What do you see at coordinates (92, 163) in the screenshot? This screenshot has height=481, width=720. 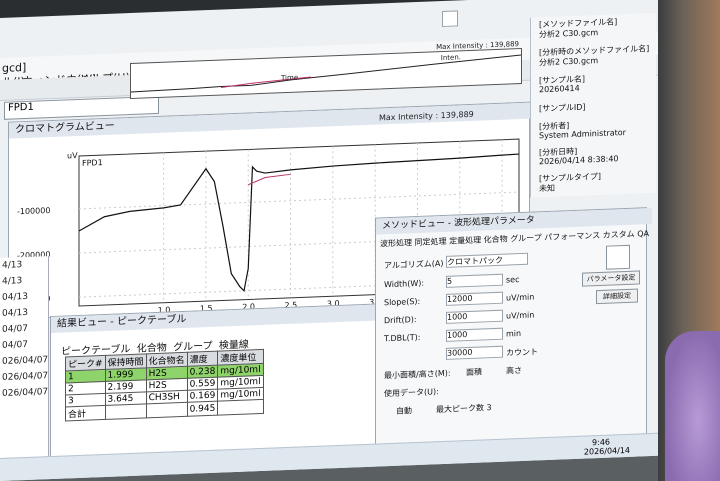 I see `detector-label: FPD1` at bounding box center [92, 163].